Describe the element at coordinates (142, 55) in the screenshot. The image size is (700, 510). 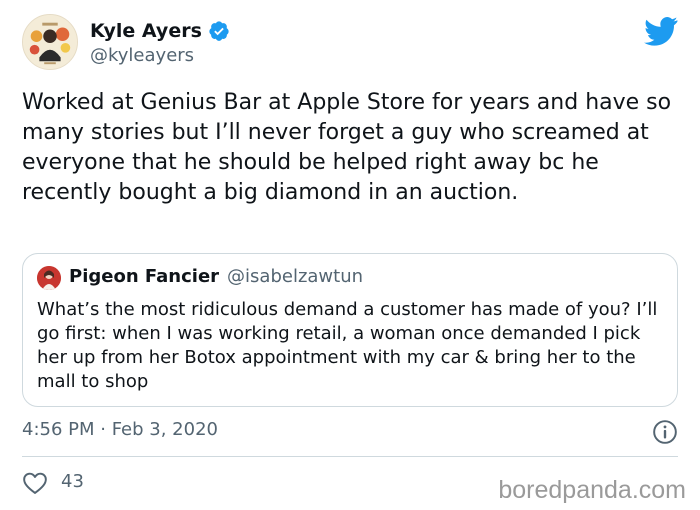
I see `author-handle: @kyleayers` at that location.